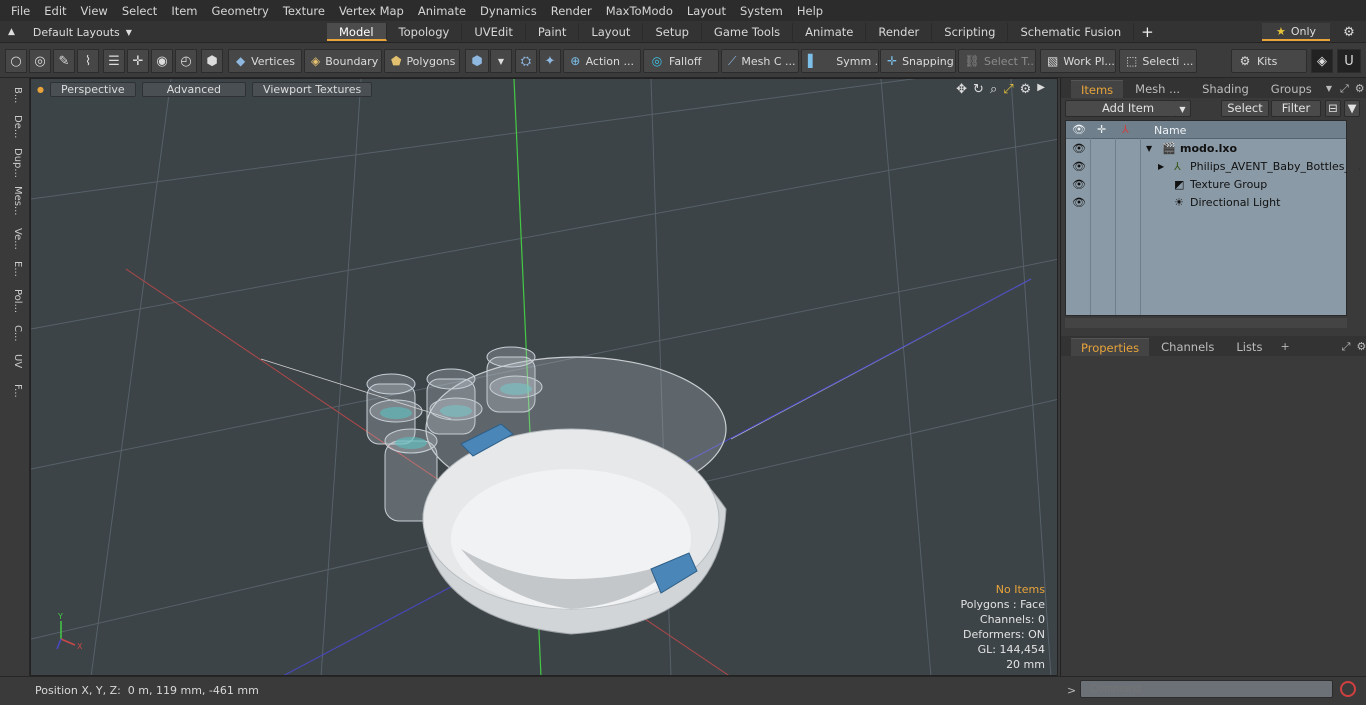 Image resolution: width=1366 pixels, height=705 pixels. Describe the element at coordinates (1206, 148) in the screenshot. I see `tree-row: 👁 ▼ 🎬 modo.lxo` at that location.